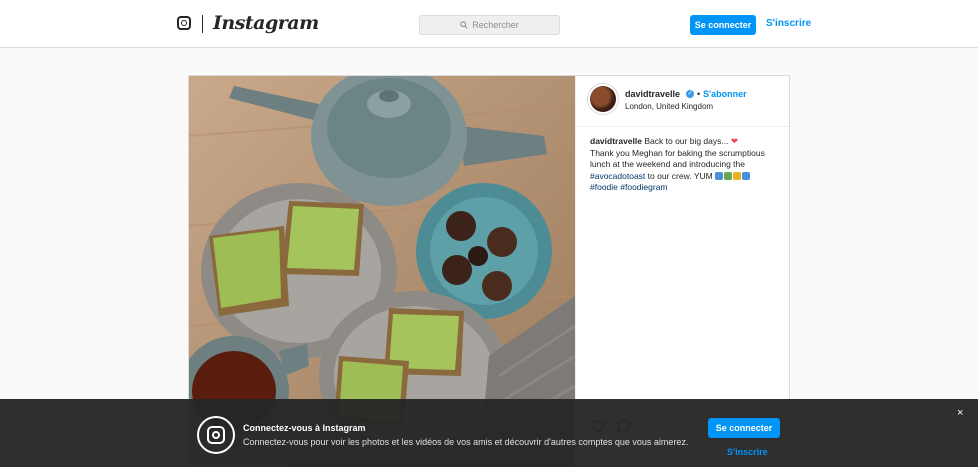 The image size is (978, 467). I want to click on login-button: Se connecter, so click(723, 25).